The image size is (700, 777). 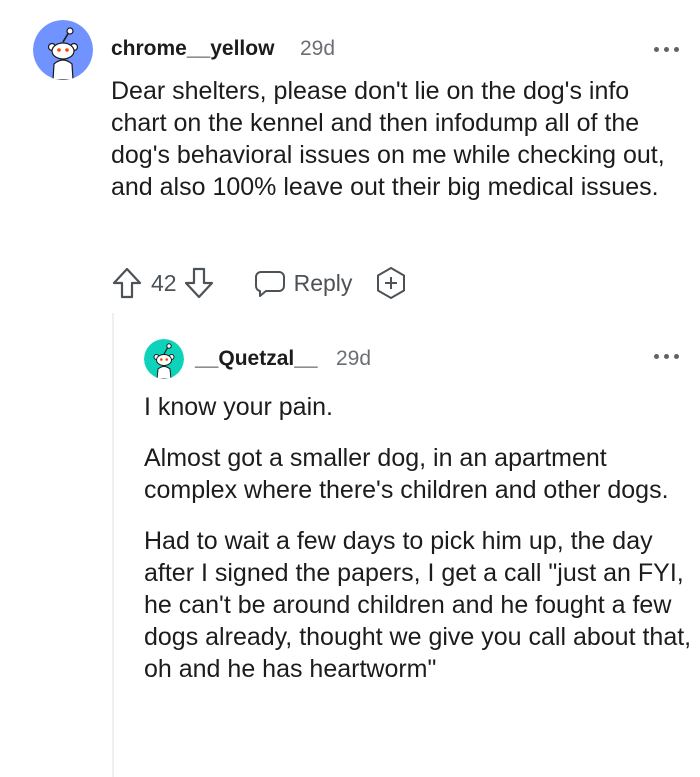 I want to click on vote-score: 42, so click(x=164, y=282).